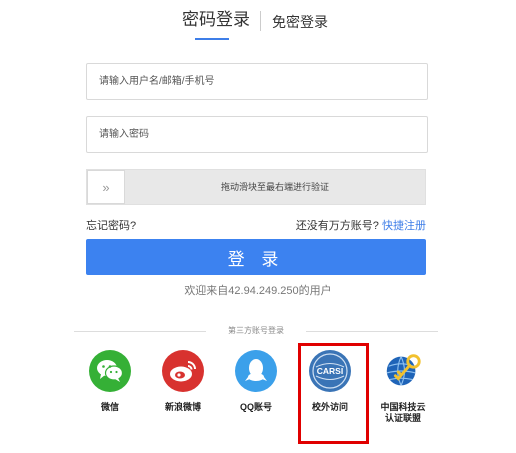  I want to click on tab-password-login: 密码登录, so click(216, 20).